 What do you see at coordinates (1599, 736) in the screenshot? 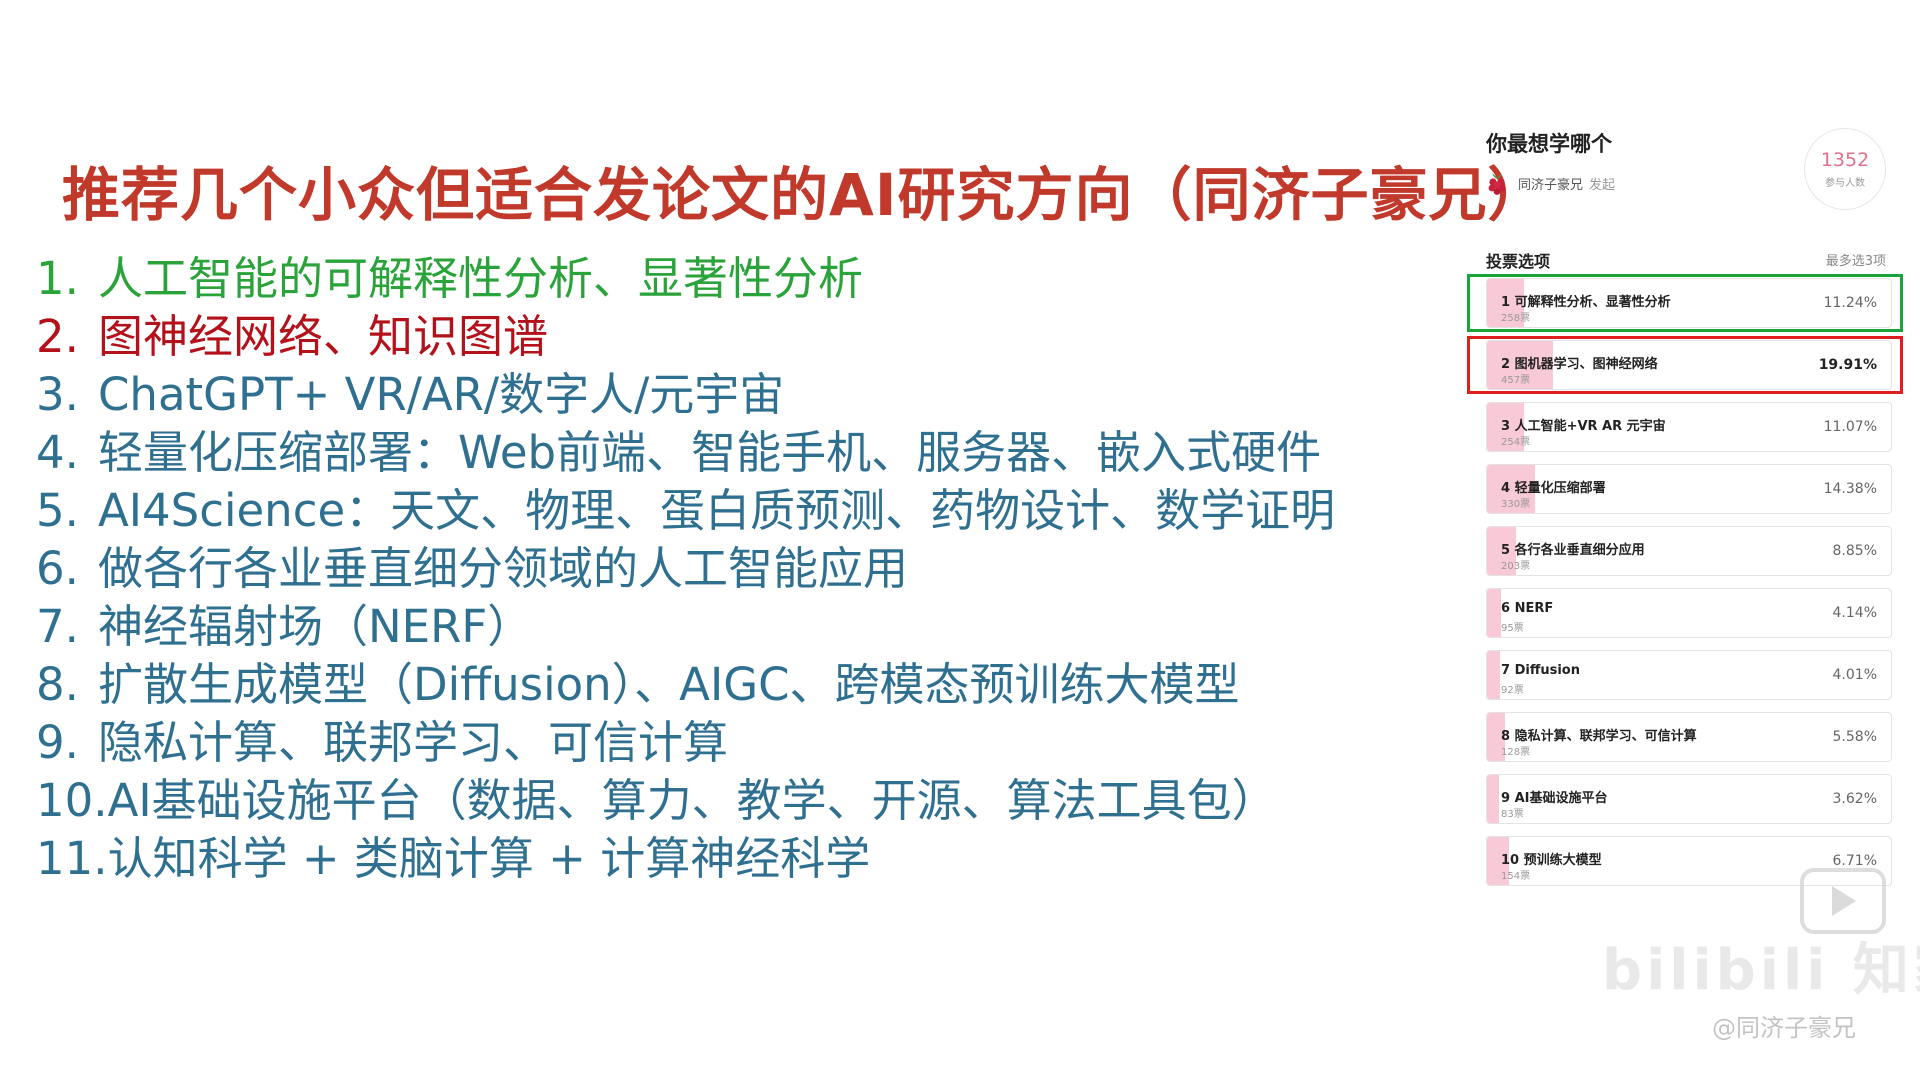
I see `option-name: 8 隐私计算、联邦学习、可信计算` at bounding box center [1599, 736].